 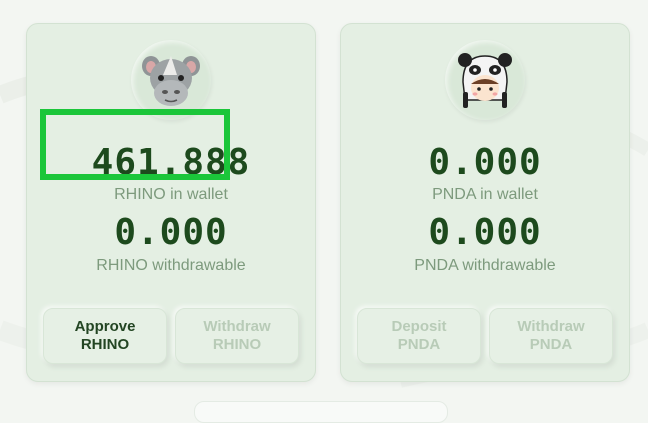 What do you see at coordinates (105, 336) in the screenshot?
I see `approve-rhino-button: Approve RHINO` at bounding box center [105, 336].